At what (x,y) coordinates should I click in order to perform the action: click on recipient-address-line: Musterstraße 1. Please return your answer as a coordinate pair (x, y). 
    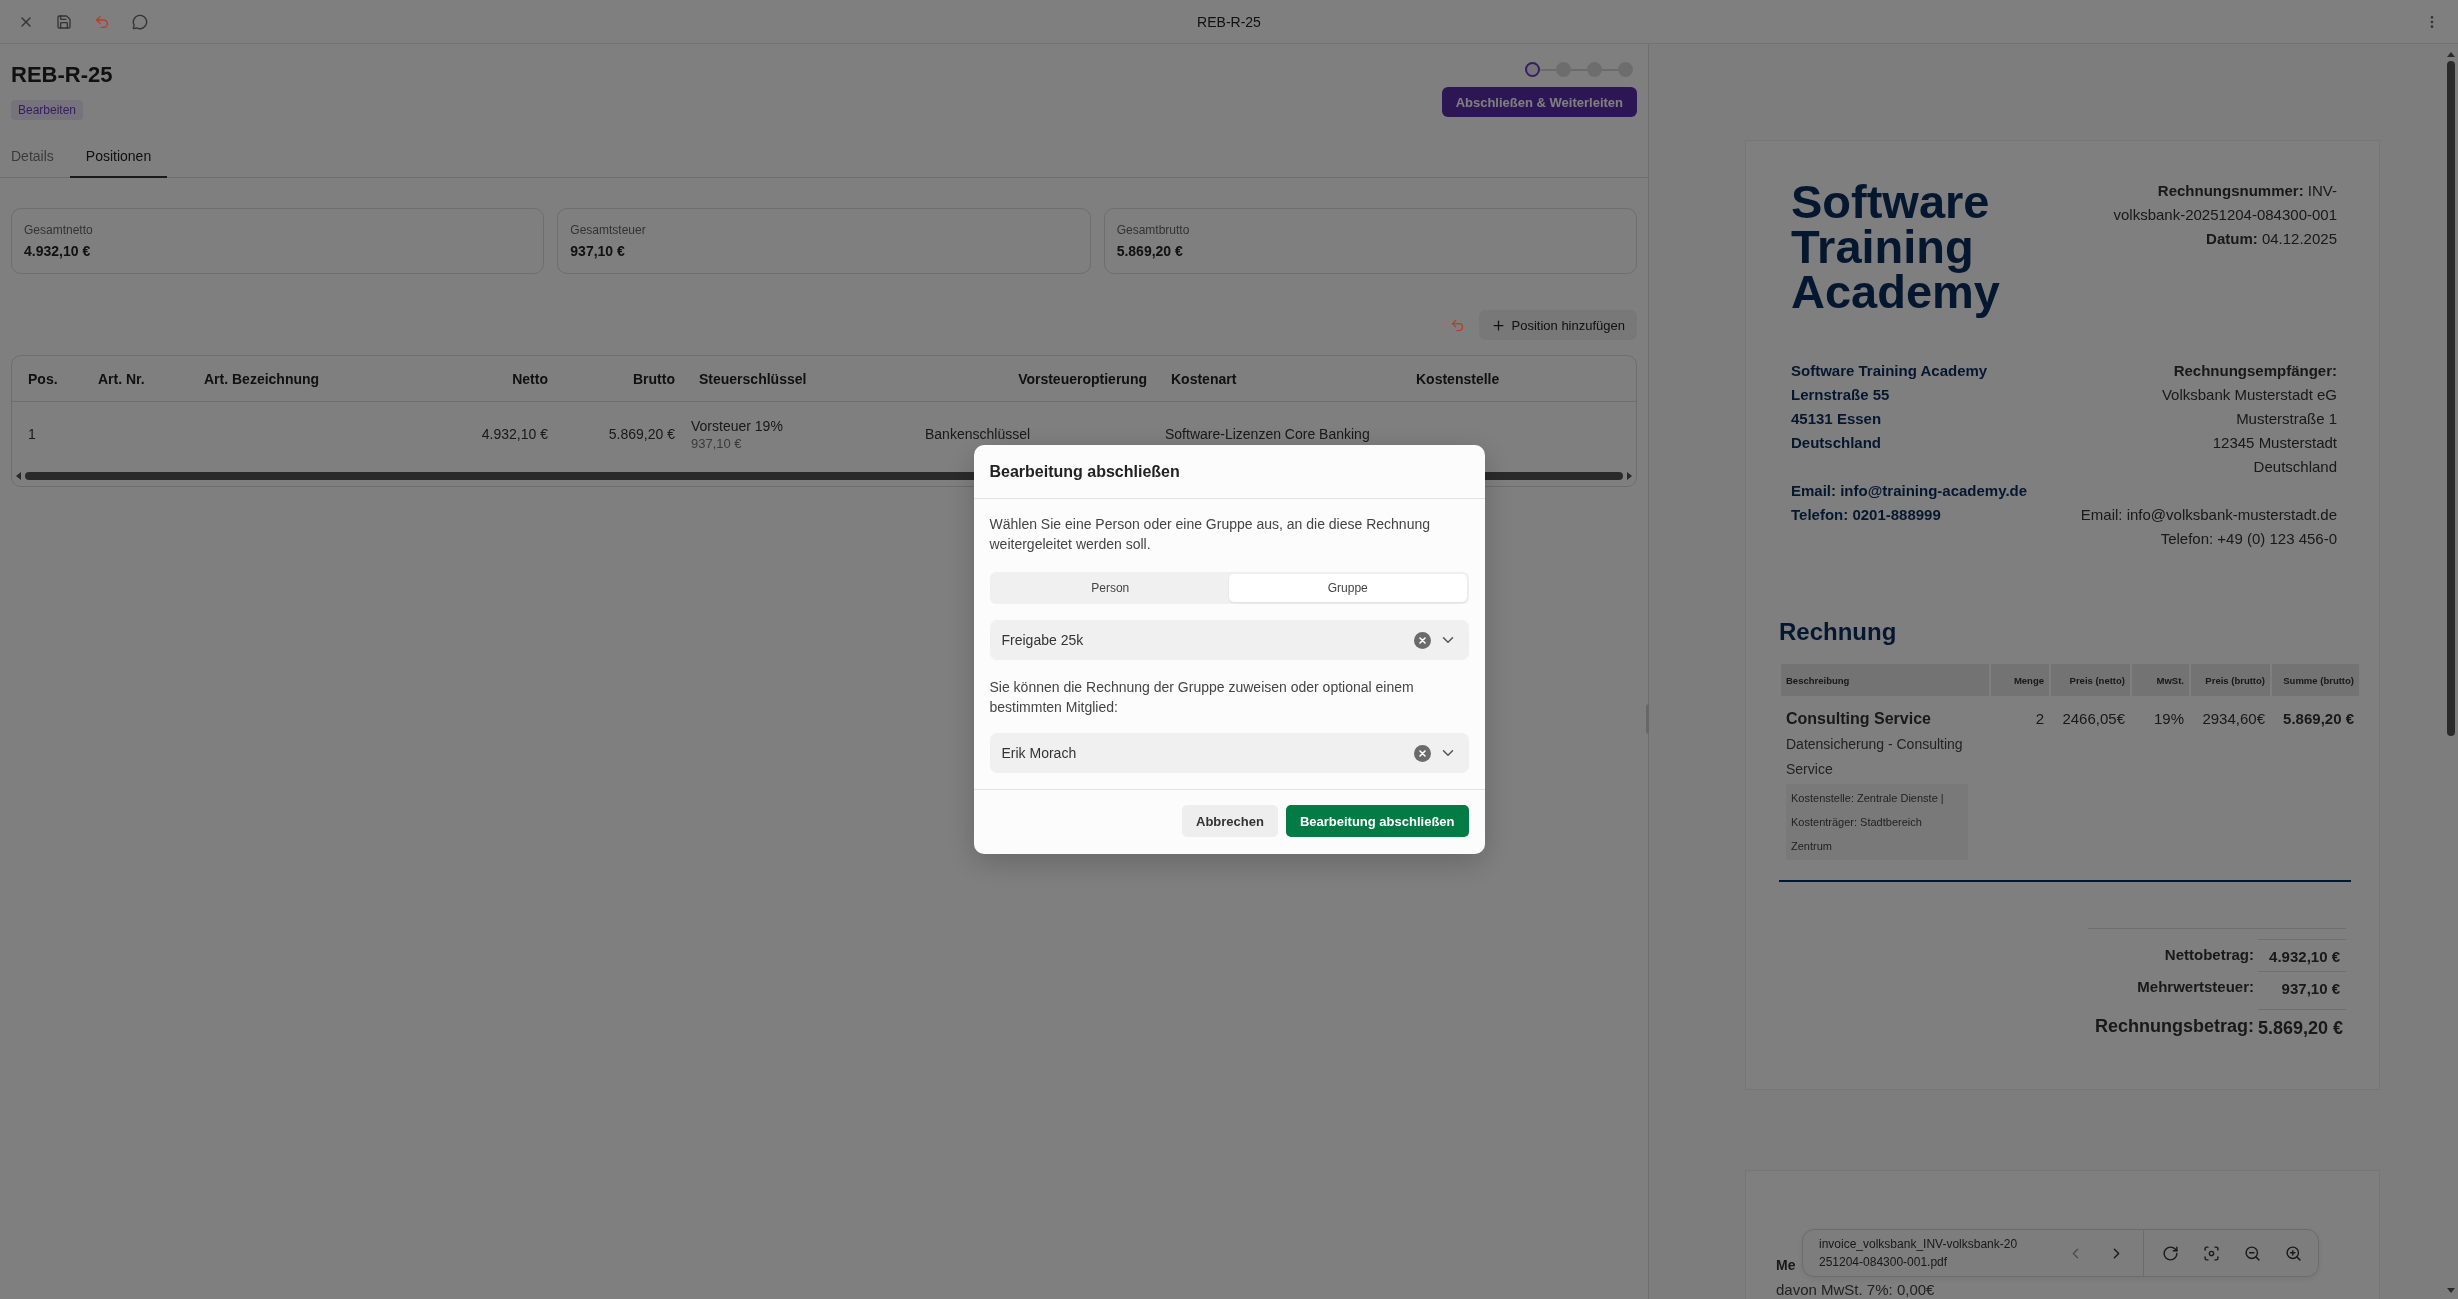
    Looking at the image, I should click on (2286, 419).